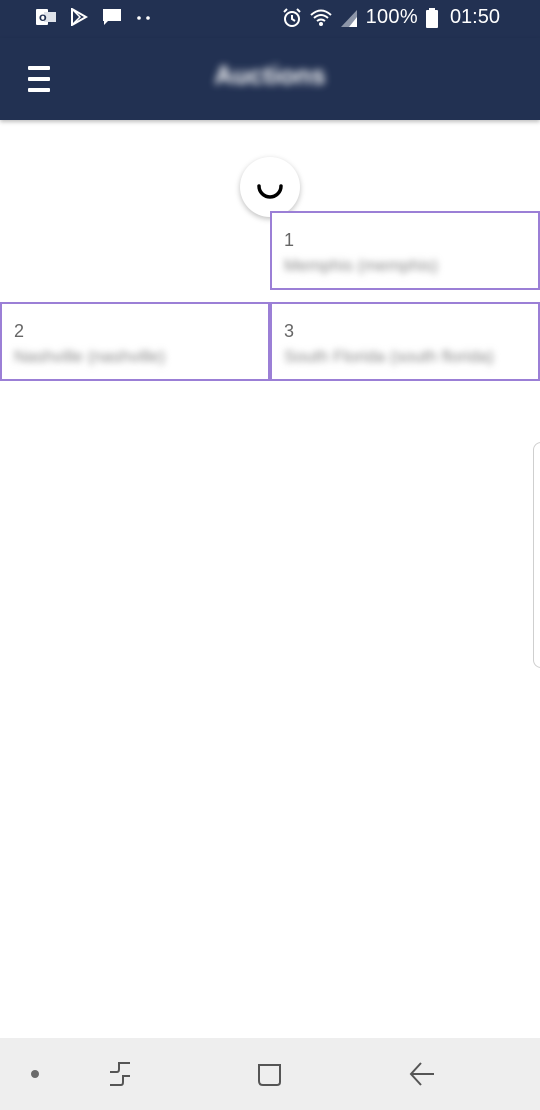  What do you see at coordinates (320, 17) in the screenshot?
I see `wifi-icon` at bounding box center [320, 17].